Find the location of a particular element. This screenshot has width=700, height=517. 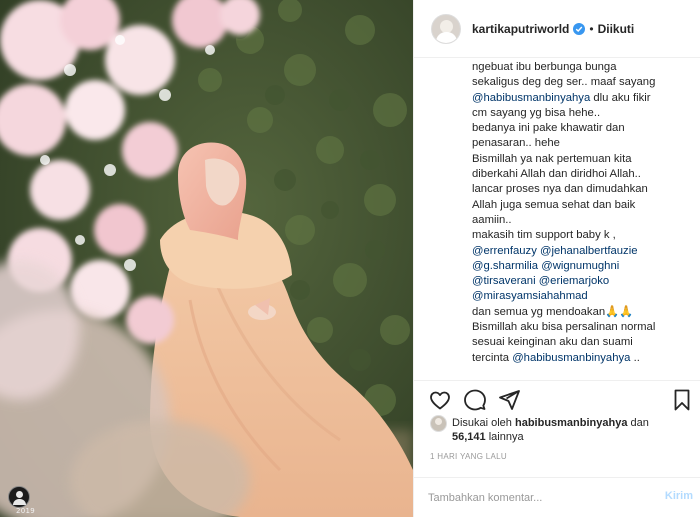

caption-line: dan semua yg mendoakan🙏🙏 is located at coordinates (553, 311).